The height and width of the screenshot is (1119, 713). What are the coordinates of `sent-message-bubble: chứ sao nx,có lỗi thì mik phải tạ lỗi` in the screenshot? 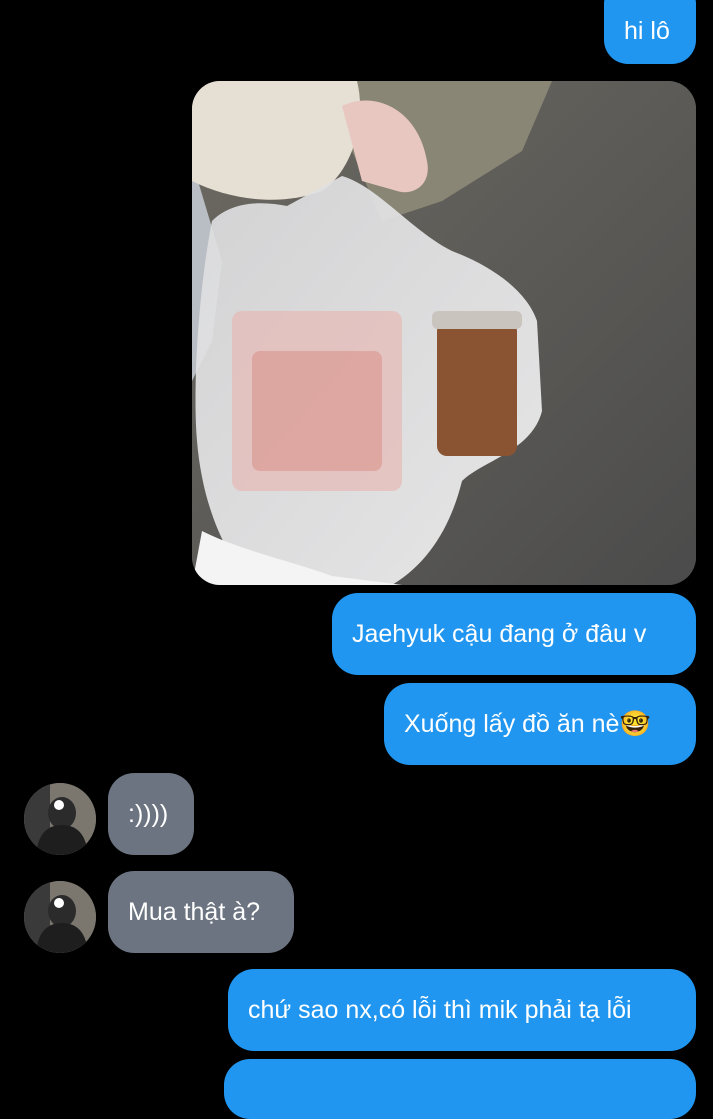 It's located at (462, 1010).